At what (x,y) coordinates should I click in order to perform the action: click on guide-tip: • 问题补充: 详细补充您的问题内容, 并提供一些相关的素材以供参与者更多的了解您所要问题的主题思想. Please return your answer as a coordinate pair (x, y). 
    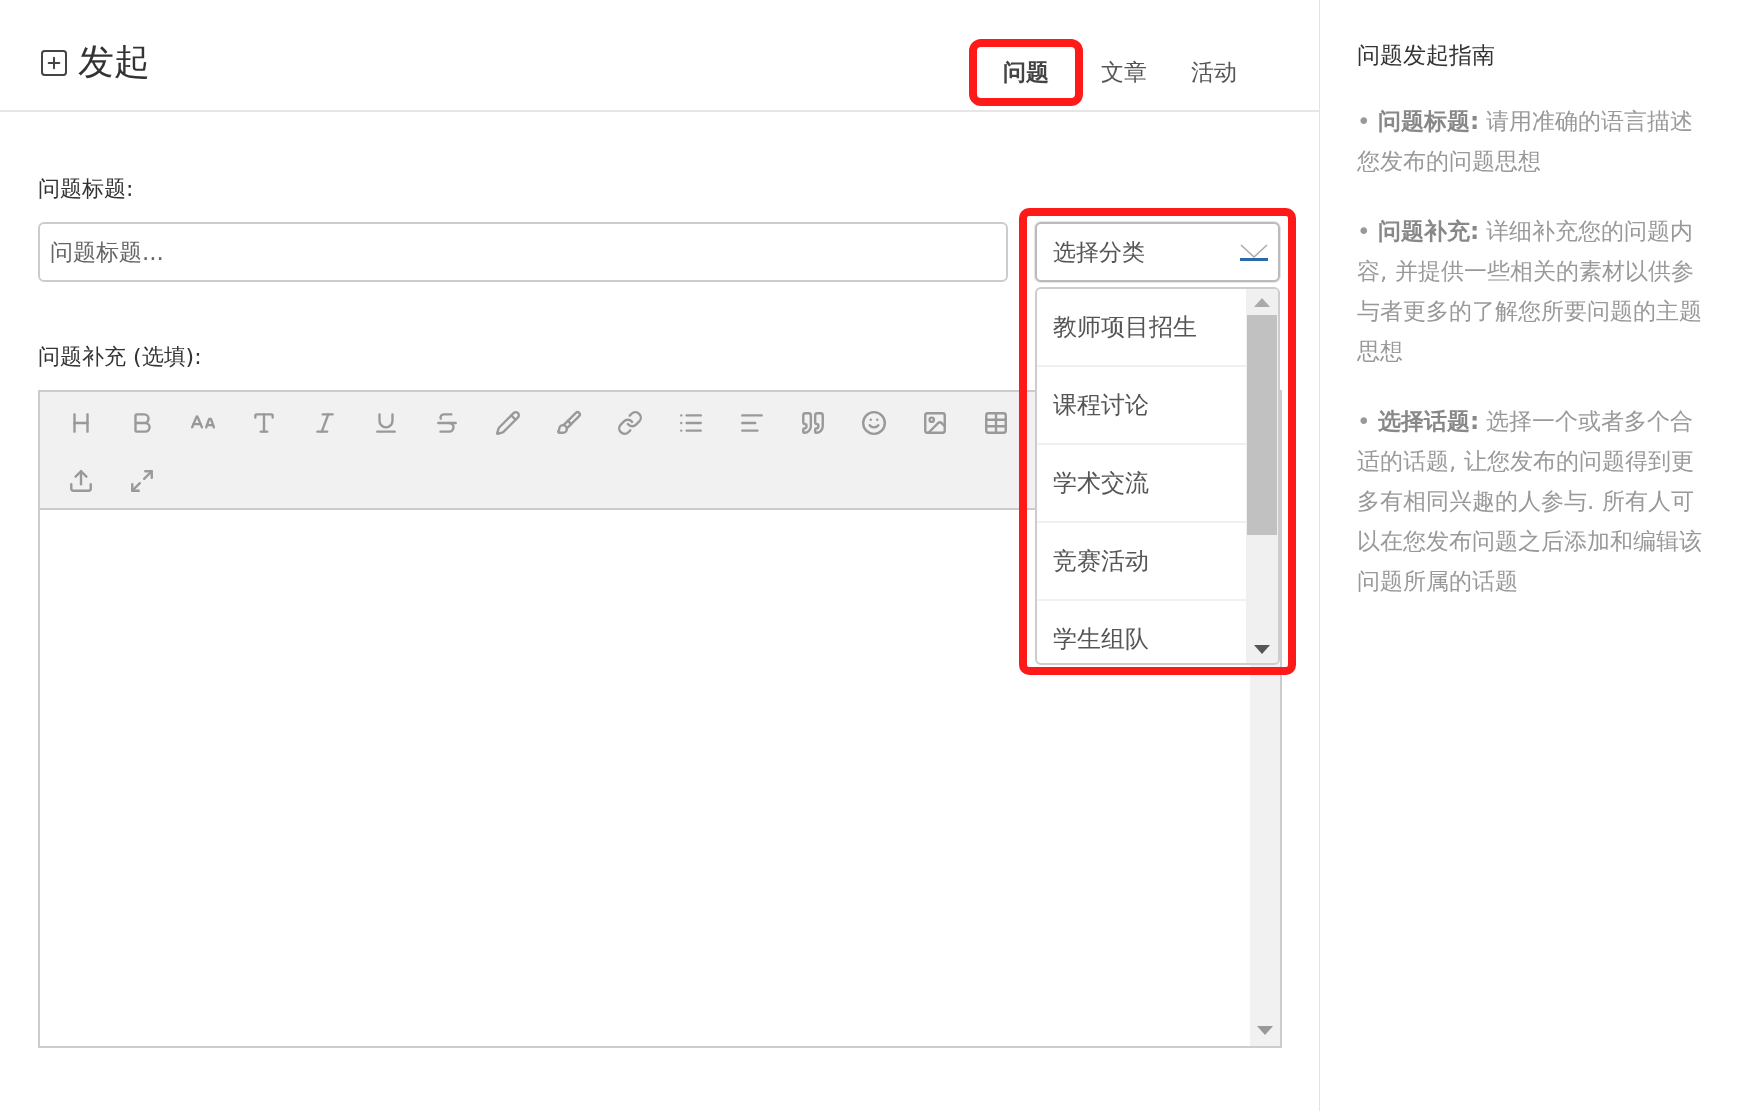
    Looking at the image, I should click on (1530, 291).